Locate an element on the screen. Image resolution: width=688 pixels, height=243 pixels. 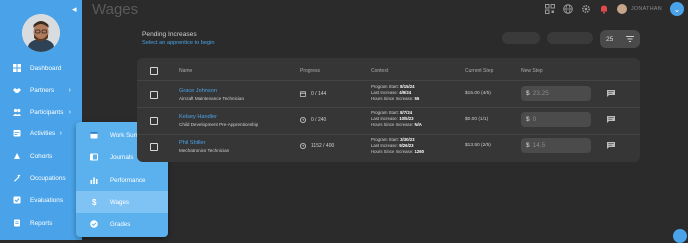
collapse-sidebar-icon: ◂ is located at coordinates (74, 9).